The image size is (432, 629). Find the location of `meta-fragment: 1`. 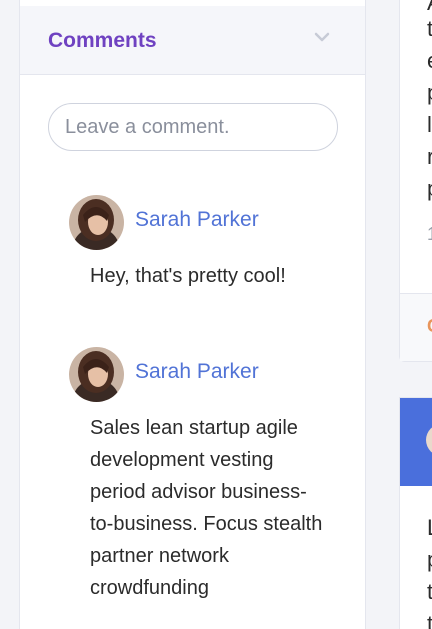

meta-fragment: 1 is located at coordinates (429, 234).